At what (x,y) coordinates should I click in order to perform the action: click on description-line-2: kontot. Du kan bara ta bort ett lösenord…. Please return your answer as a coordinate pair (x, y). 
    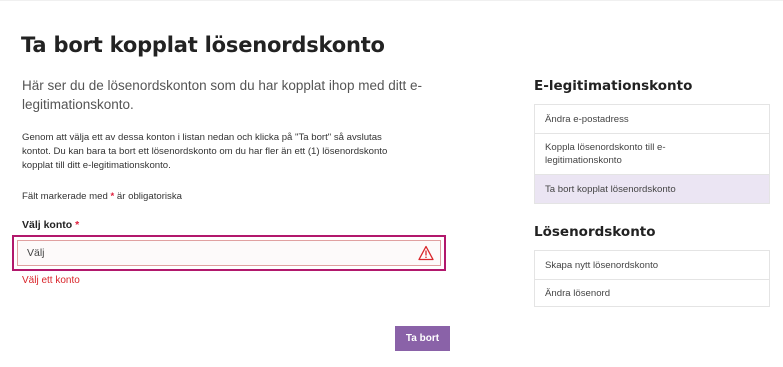
    Looking at the image, I should click on (205, 152).